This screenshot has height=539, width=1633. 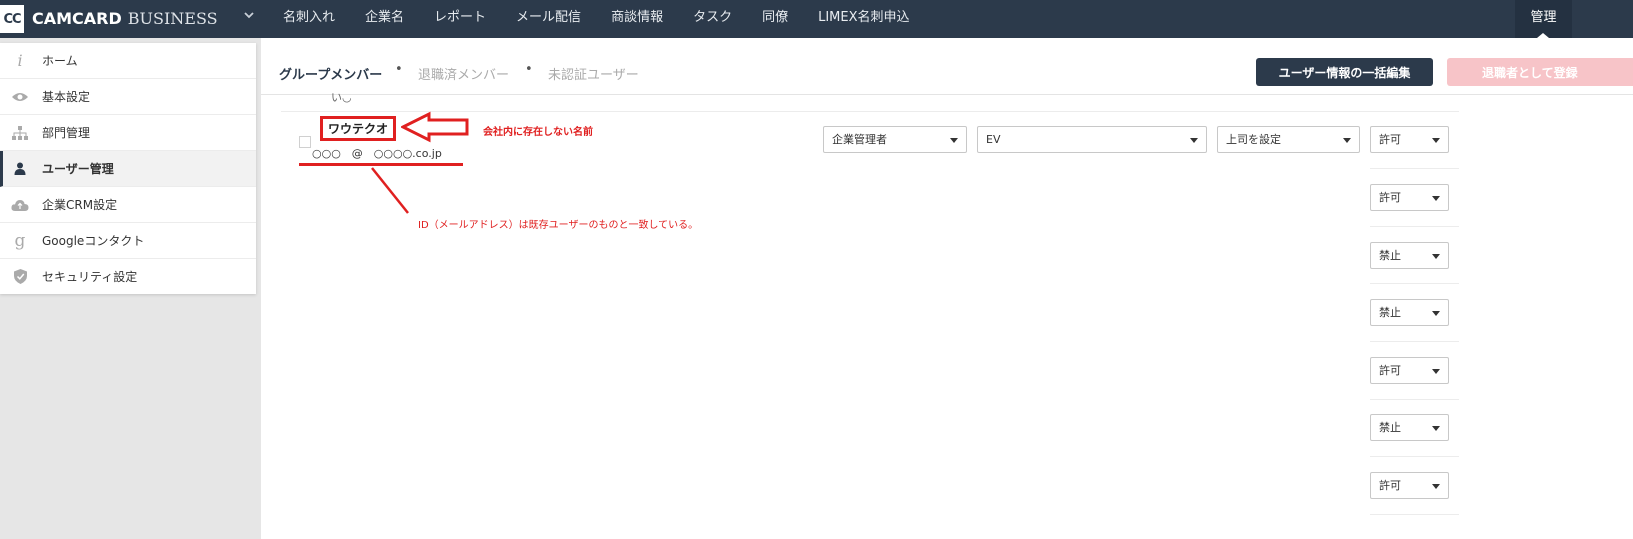 What do you see at coordinates (66, 133) in the screenshot?
I see `sidebar-item-label: 部門管理` at bounding box center [66, 133].